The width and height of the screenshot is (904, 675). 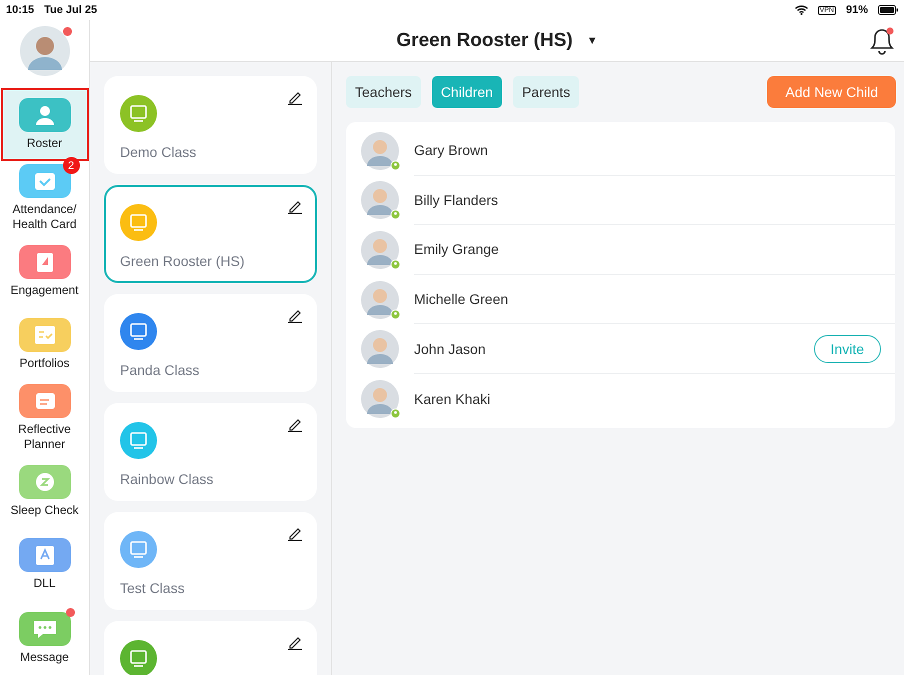 I want to click on sidebar-item: Reflective Planner, so click(x=44, y=418).